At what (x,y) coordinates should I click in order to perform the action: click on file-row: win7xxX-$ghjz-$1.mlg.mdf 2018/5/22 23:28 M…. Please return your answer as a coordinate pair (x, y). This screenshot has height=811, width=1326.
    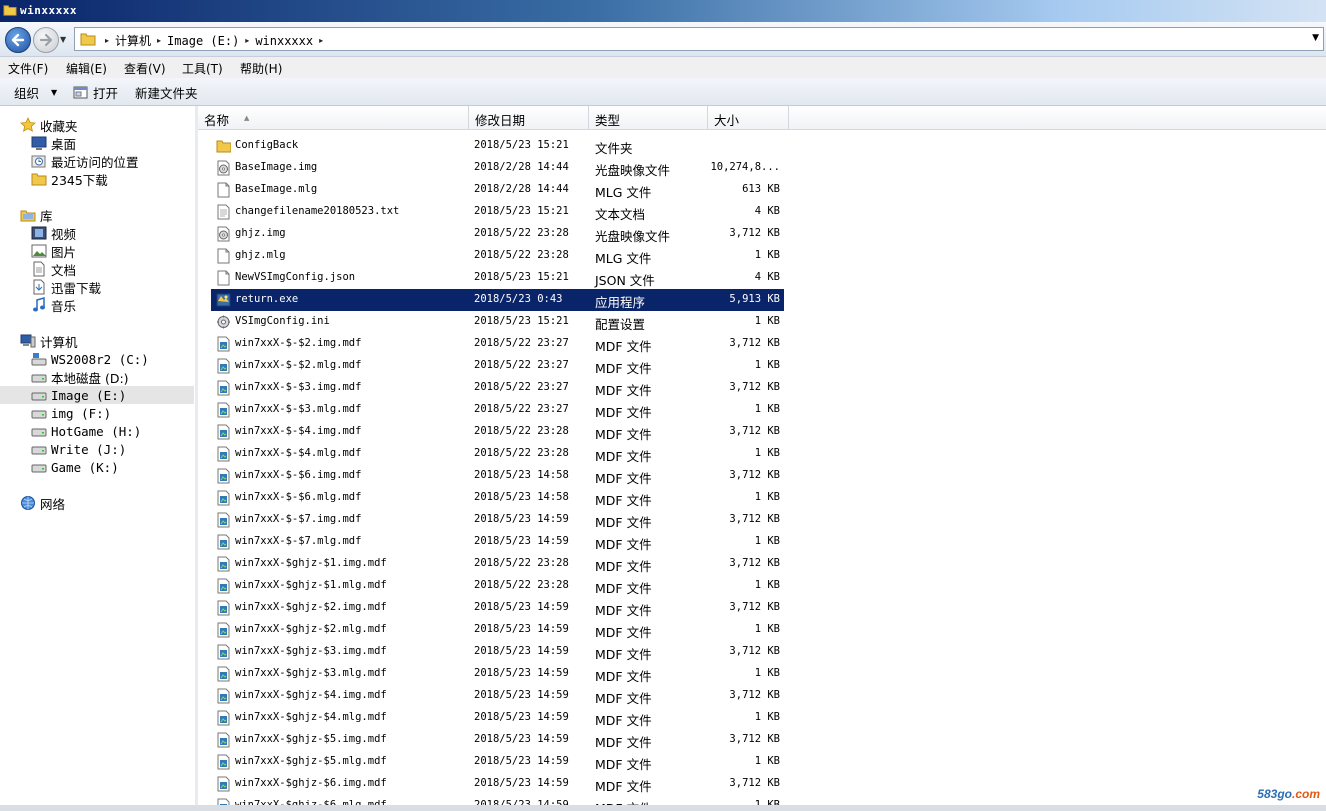
    Looking at the image, I should click on (497, 586).